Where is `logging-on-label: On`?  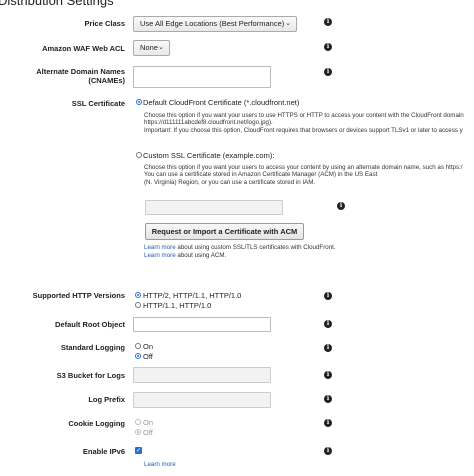
logging-on-label: On is located at coordinates (148, 346).